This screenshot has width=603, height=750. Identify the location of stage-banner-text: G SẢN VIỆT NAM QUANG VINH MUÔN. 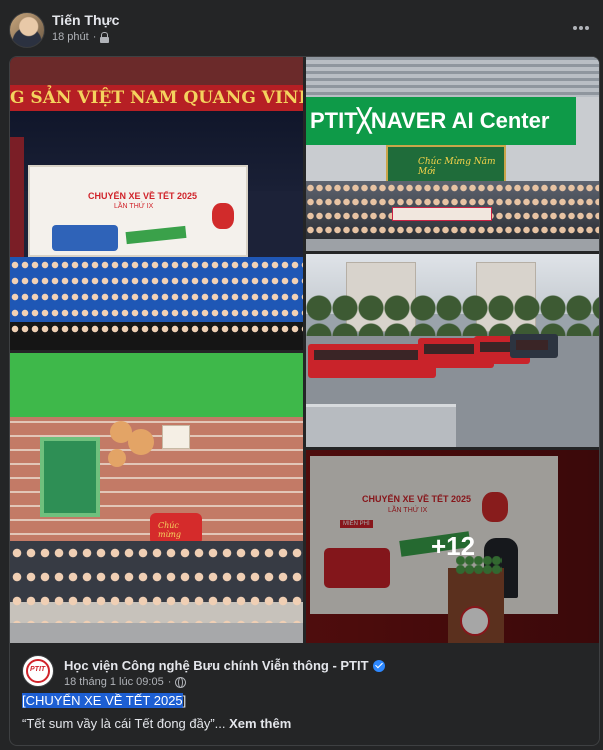
(156, 98).